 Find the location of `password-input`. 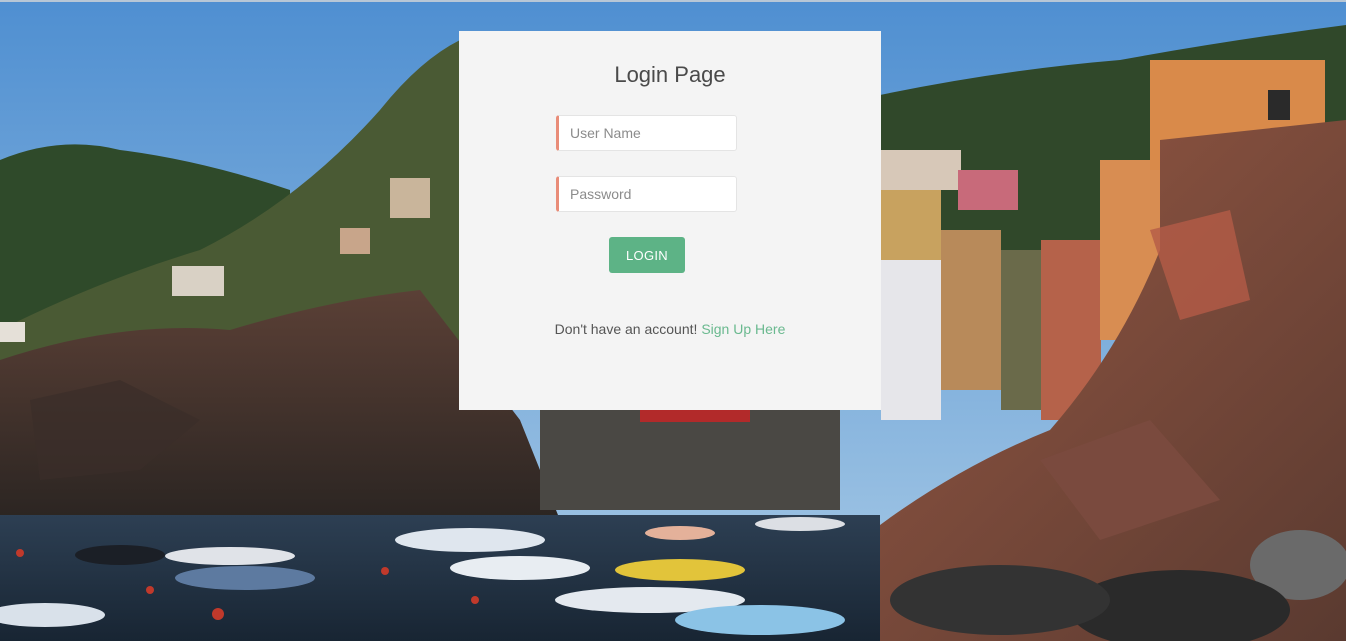

password-input is located at coordinates (646, 194).